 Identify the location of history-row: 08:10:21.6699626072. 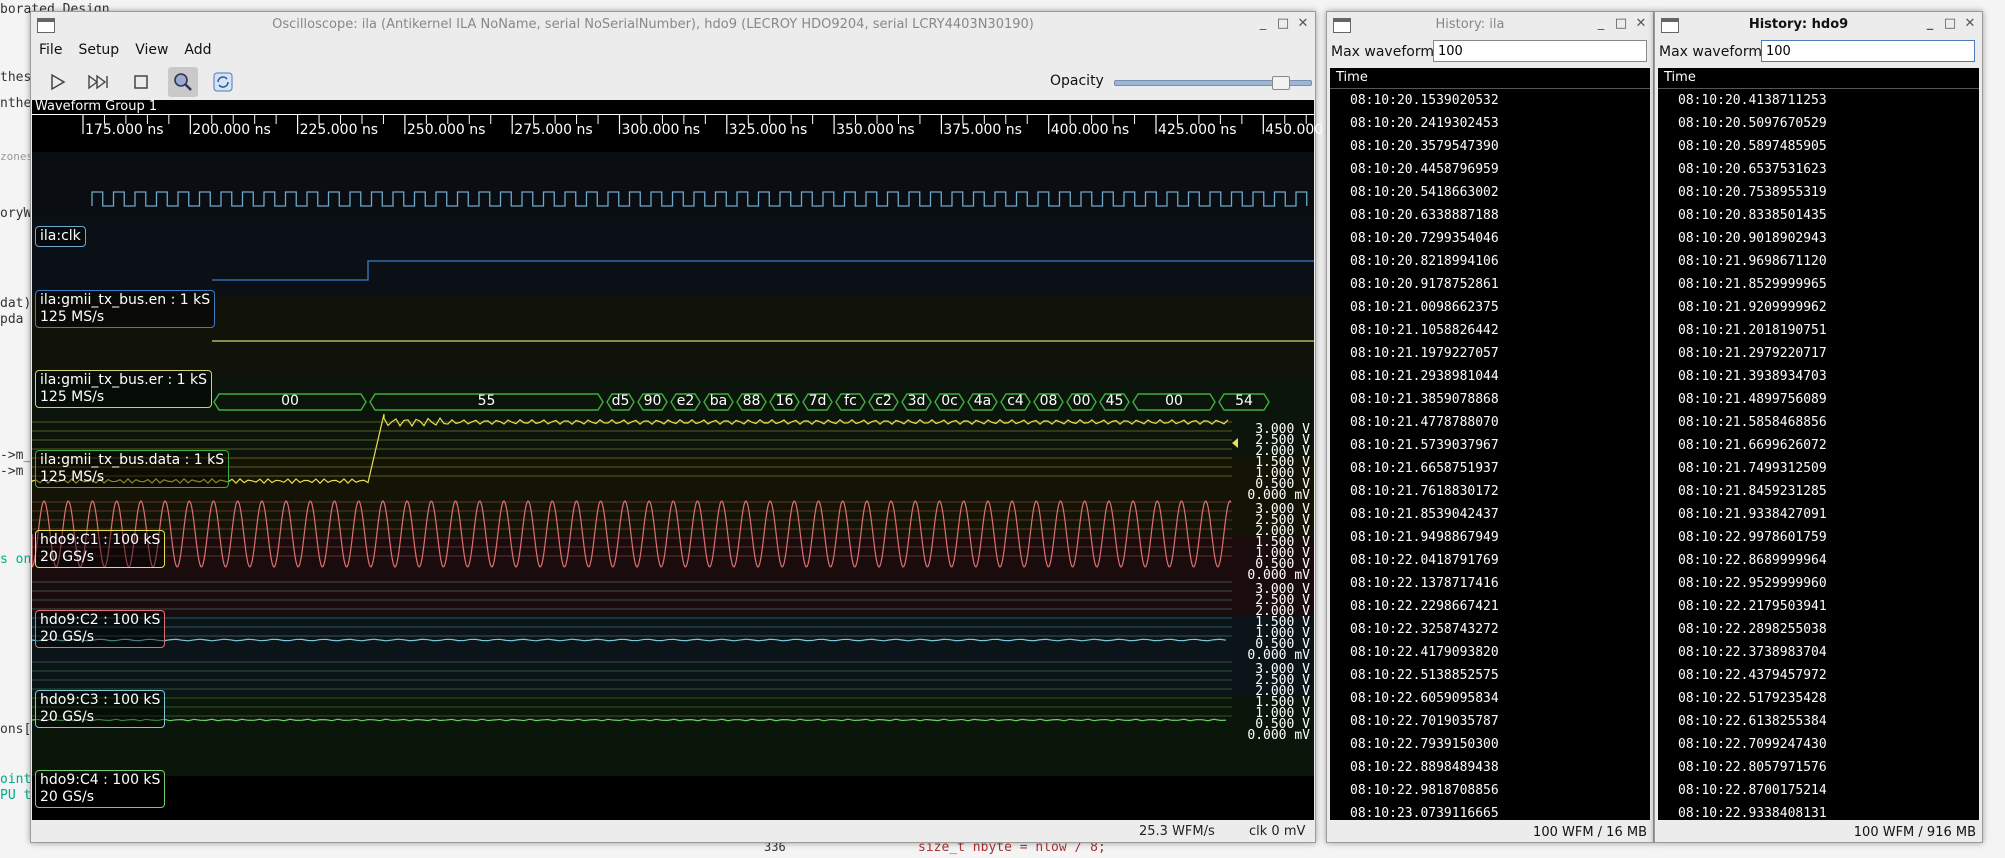
(1818, 445).